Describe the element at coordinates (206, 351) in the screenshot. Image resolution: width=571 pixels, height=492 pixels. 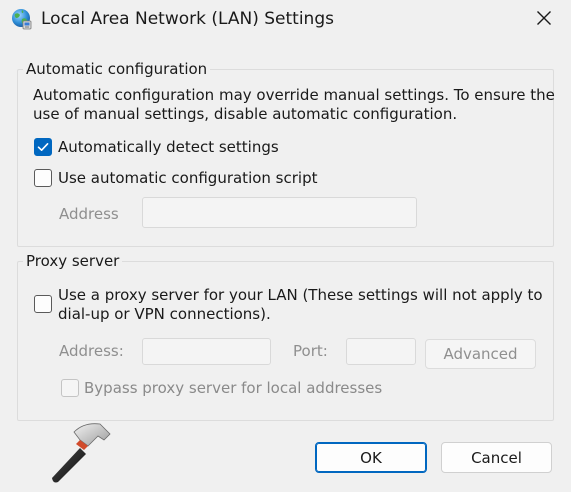
I see `proxy-address-input` at that location.